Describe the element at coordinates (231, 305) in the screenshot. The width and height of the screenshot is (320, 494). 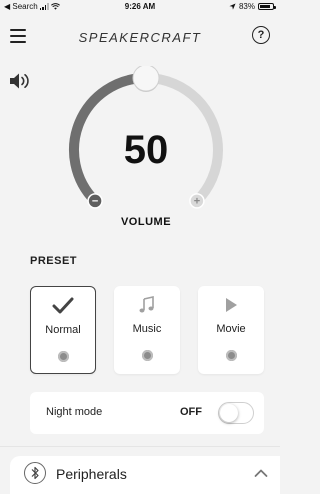
I see `play-icon` at that location.